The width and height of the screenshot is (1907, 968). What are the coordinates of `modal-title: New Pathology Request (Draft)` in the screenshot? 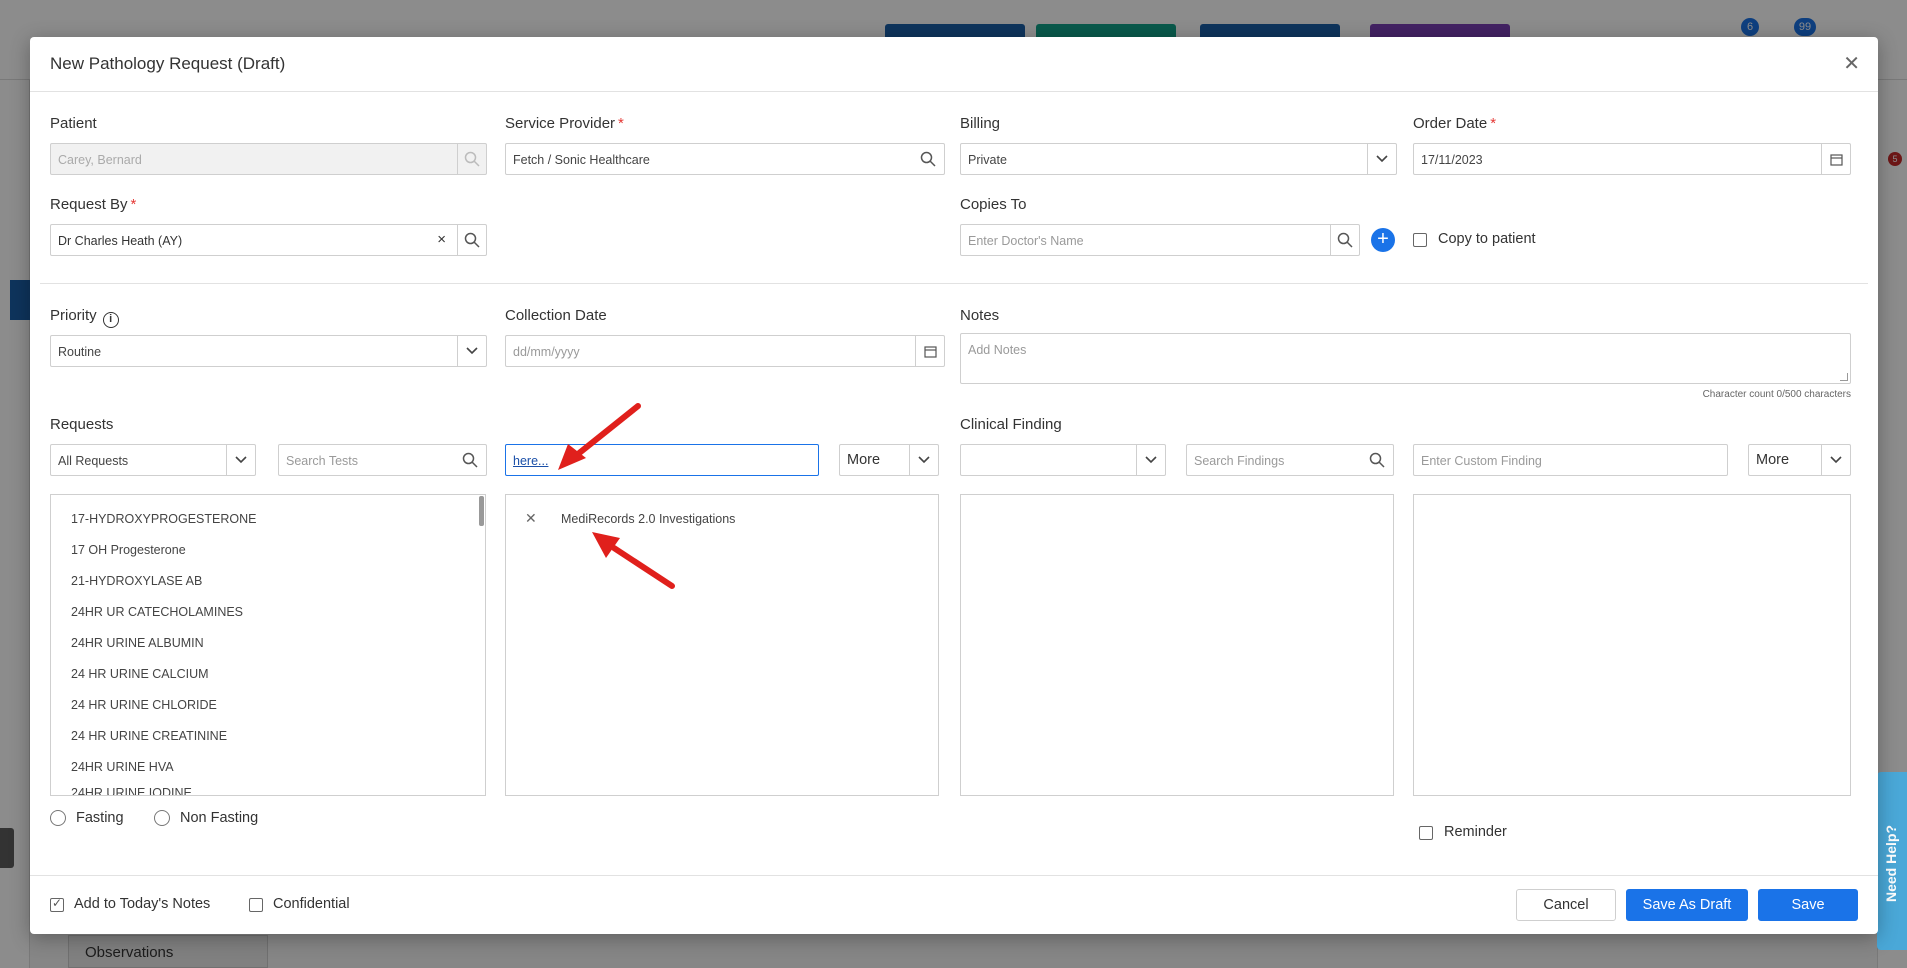 It's located at (168, 63).